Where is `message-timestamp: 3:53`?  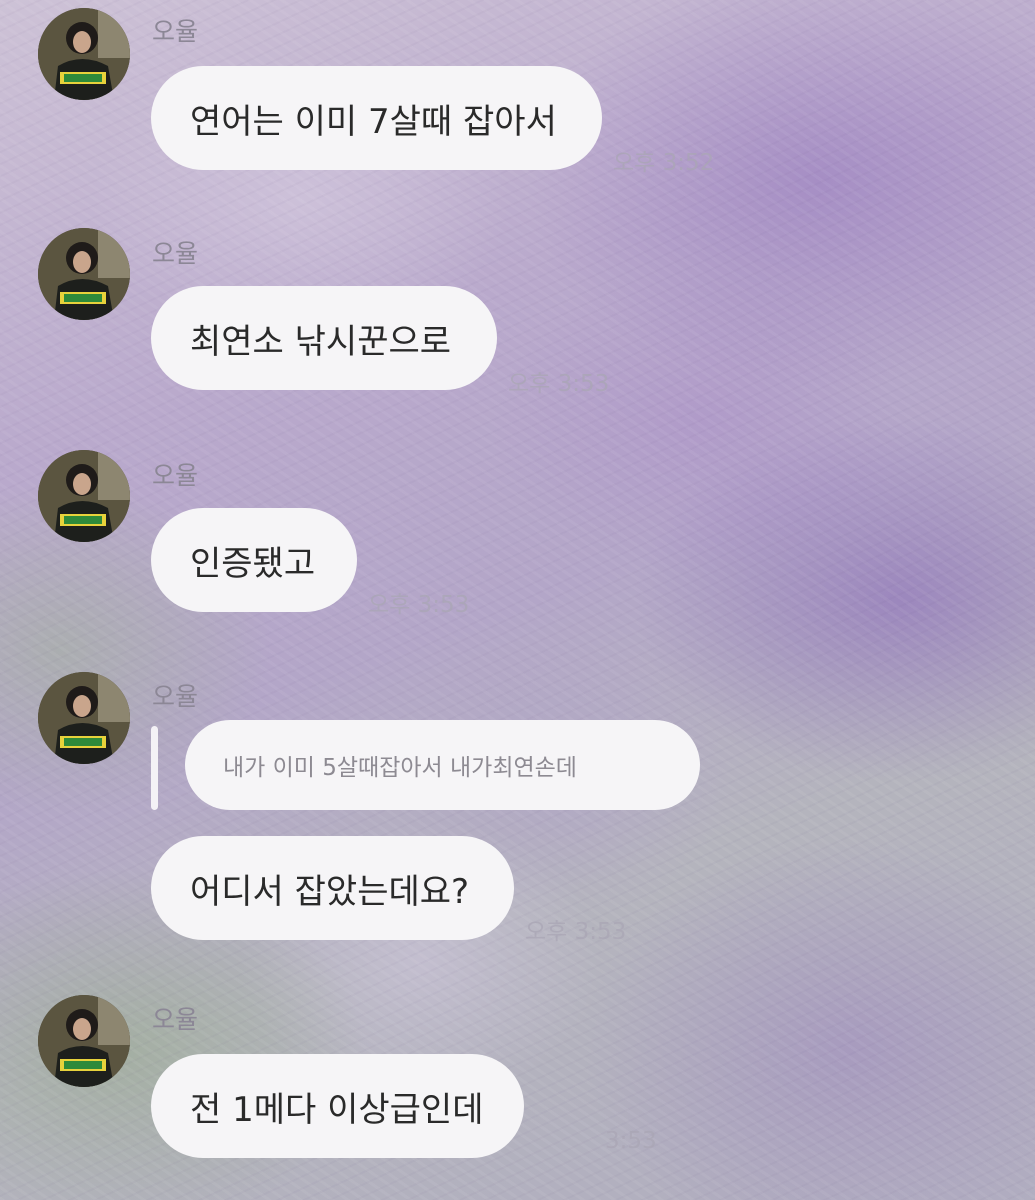
message-timestamp: 3:53 is located at coordinates (631, 1141).